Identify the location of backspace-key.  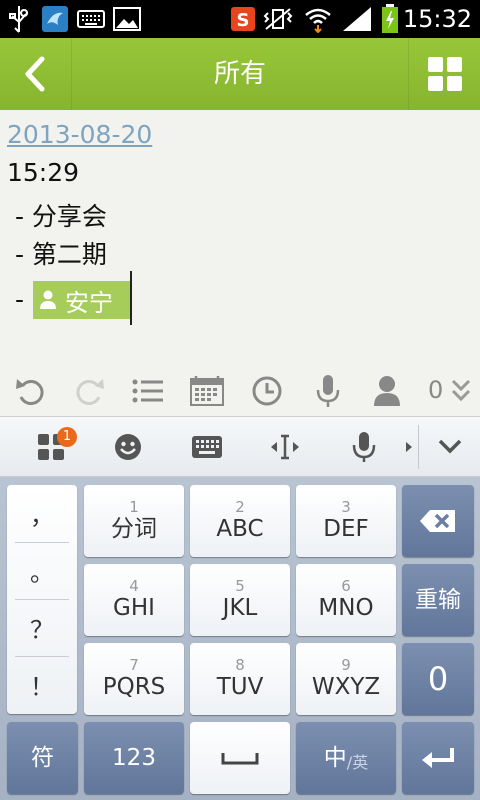
(438, 521).